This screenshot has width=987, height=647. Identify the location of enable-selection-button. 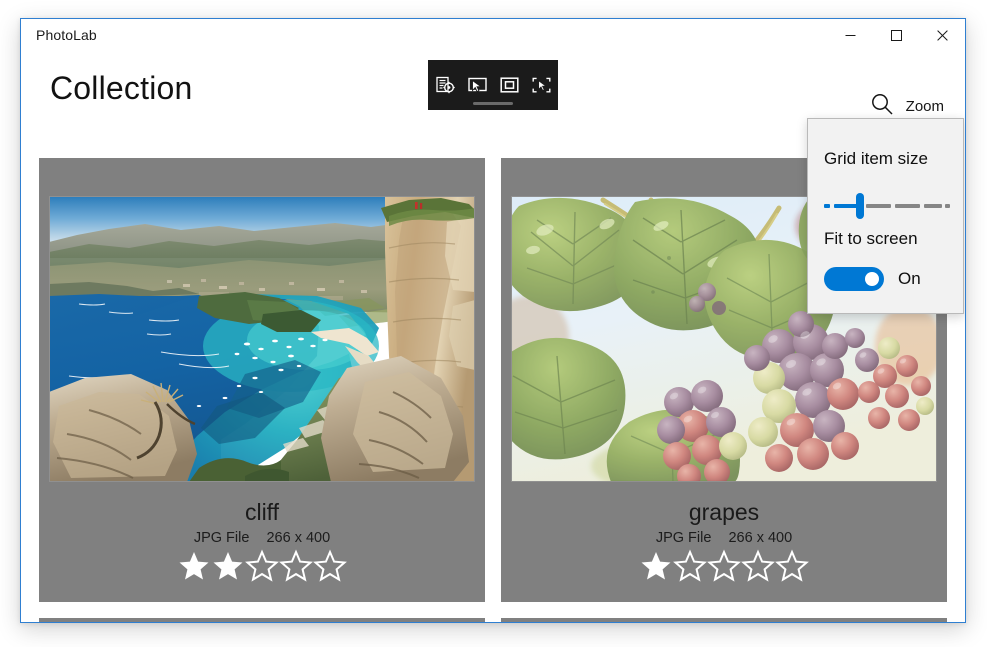
(477, 85).